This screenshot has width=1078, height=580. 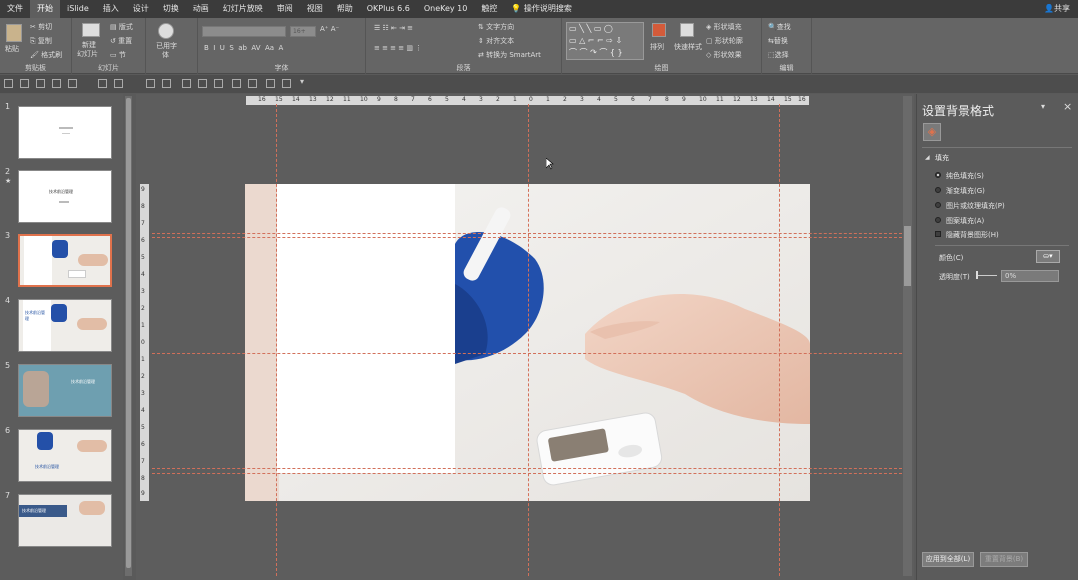 I want to click on paste-icon, so click(x=14, y=33).